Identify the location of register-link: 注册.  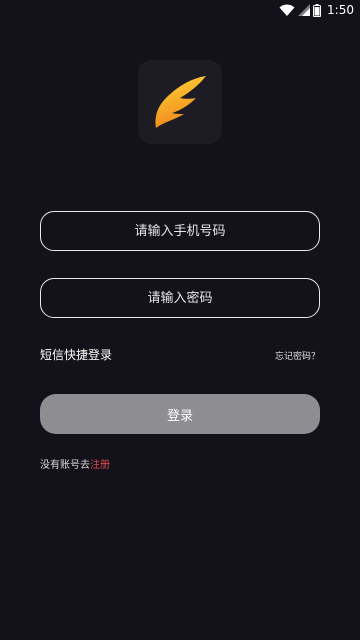
(100, 465).